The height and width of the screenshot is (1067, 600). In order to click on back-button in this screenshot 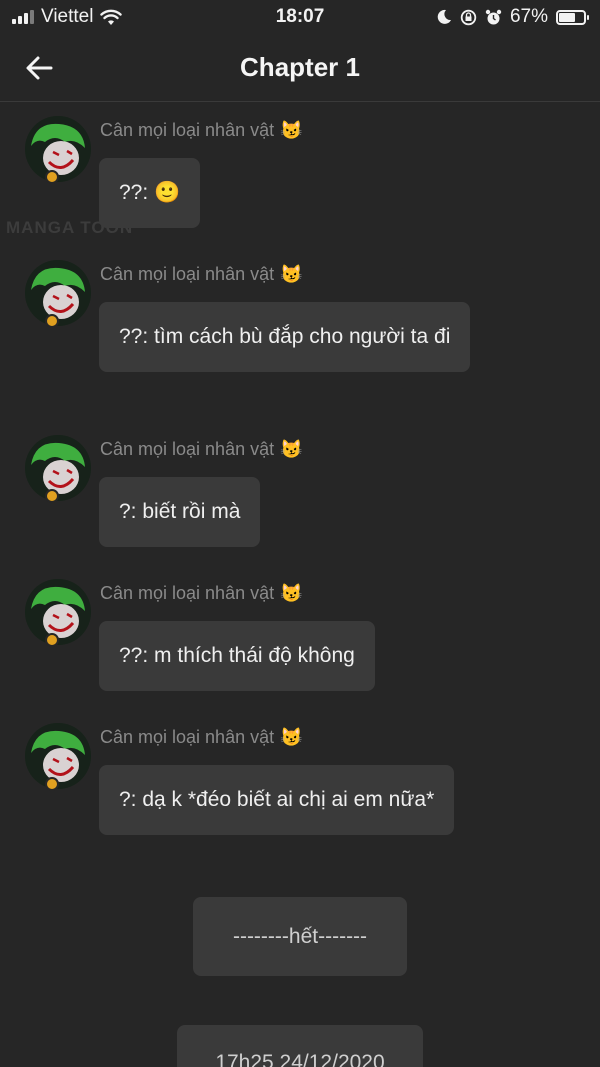, I will do `click(40, 68)`.